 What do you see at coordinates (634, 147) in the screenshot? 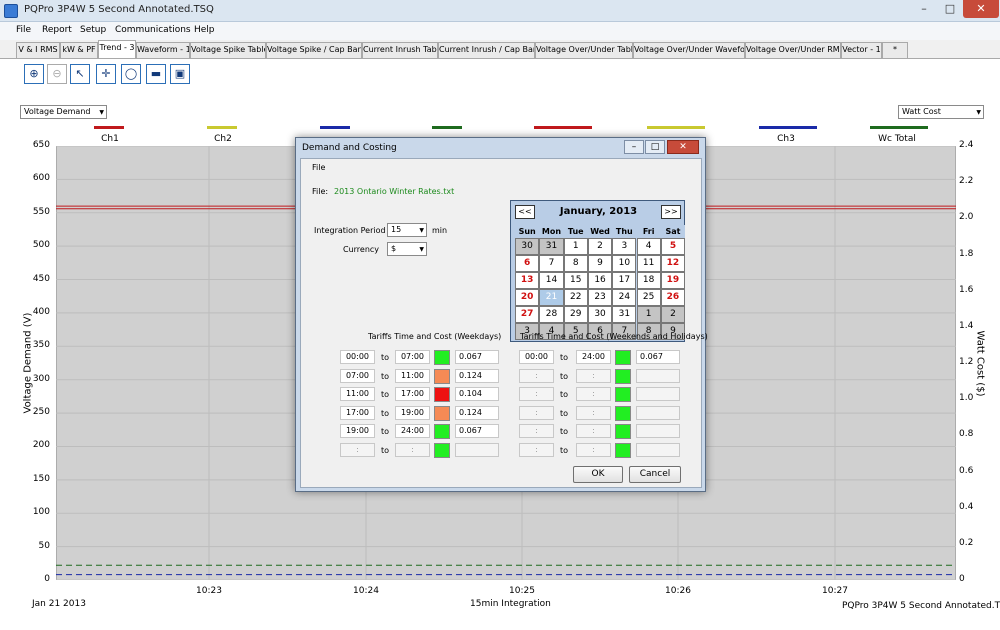
I see `dialog-minimize-icon: –` at bounding box center [634, 147].